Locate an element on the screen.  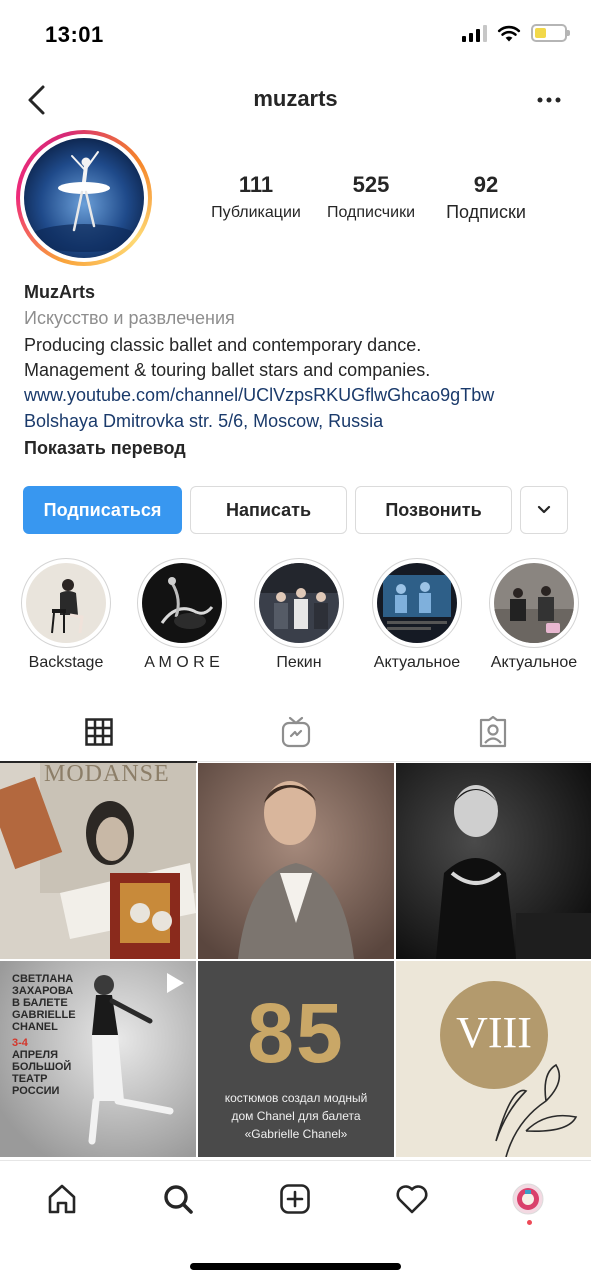
avatar-ballerina-image is located at coordinates (84, 198).